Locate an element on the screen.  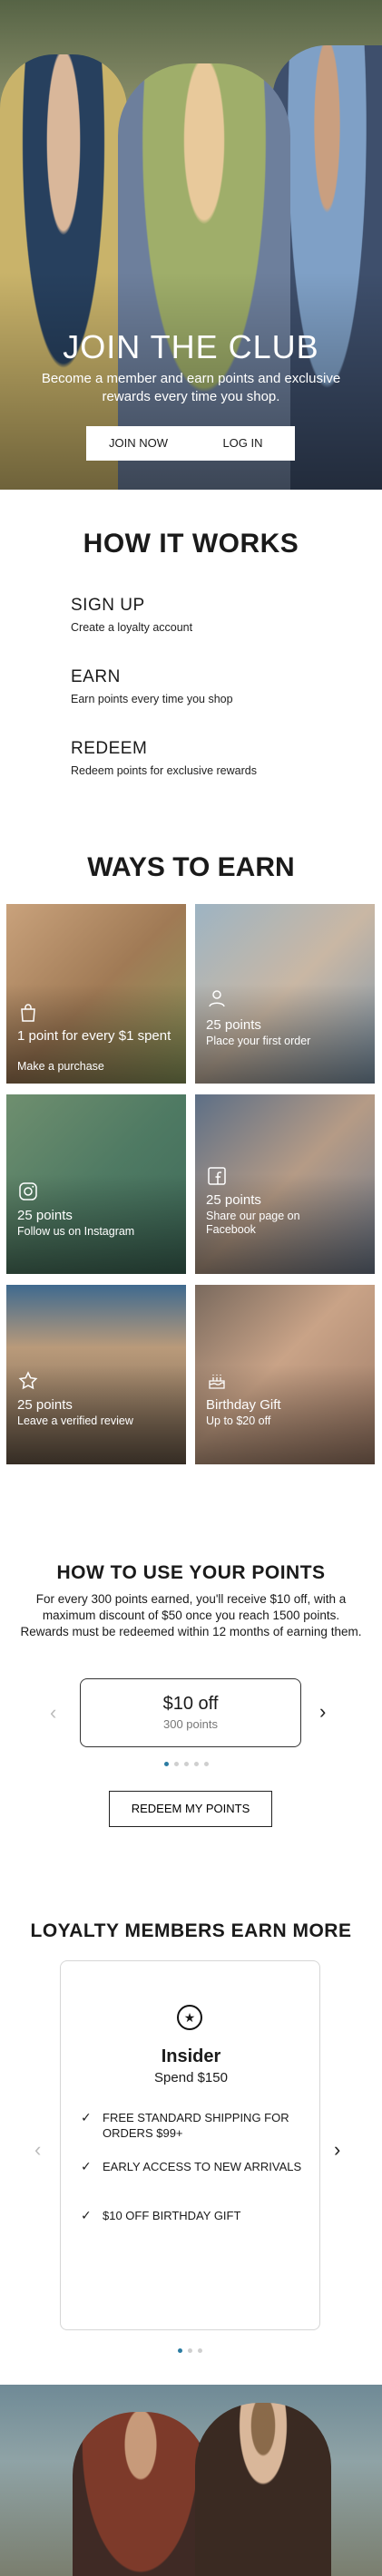
tile-points: Birthday Gift is located at coordinates (244, 1405).